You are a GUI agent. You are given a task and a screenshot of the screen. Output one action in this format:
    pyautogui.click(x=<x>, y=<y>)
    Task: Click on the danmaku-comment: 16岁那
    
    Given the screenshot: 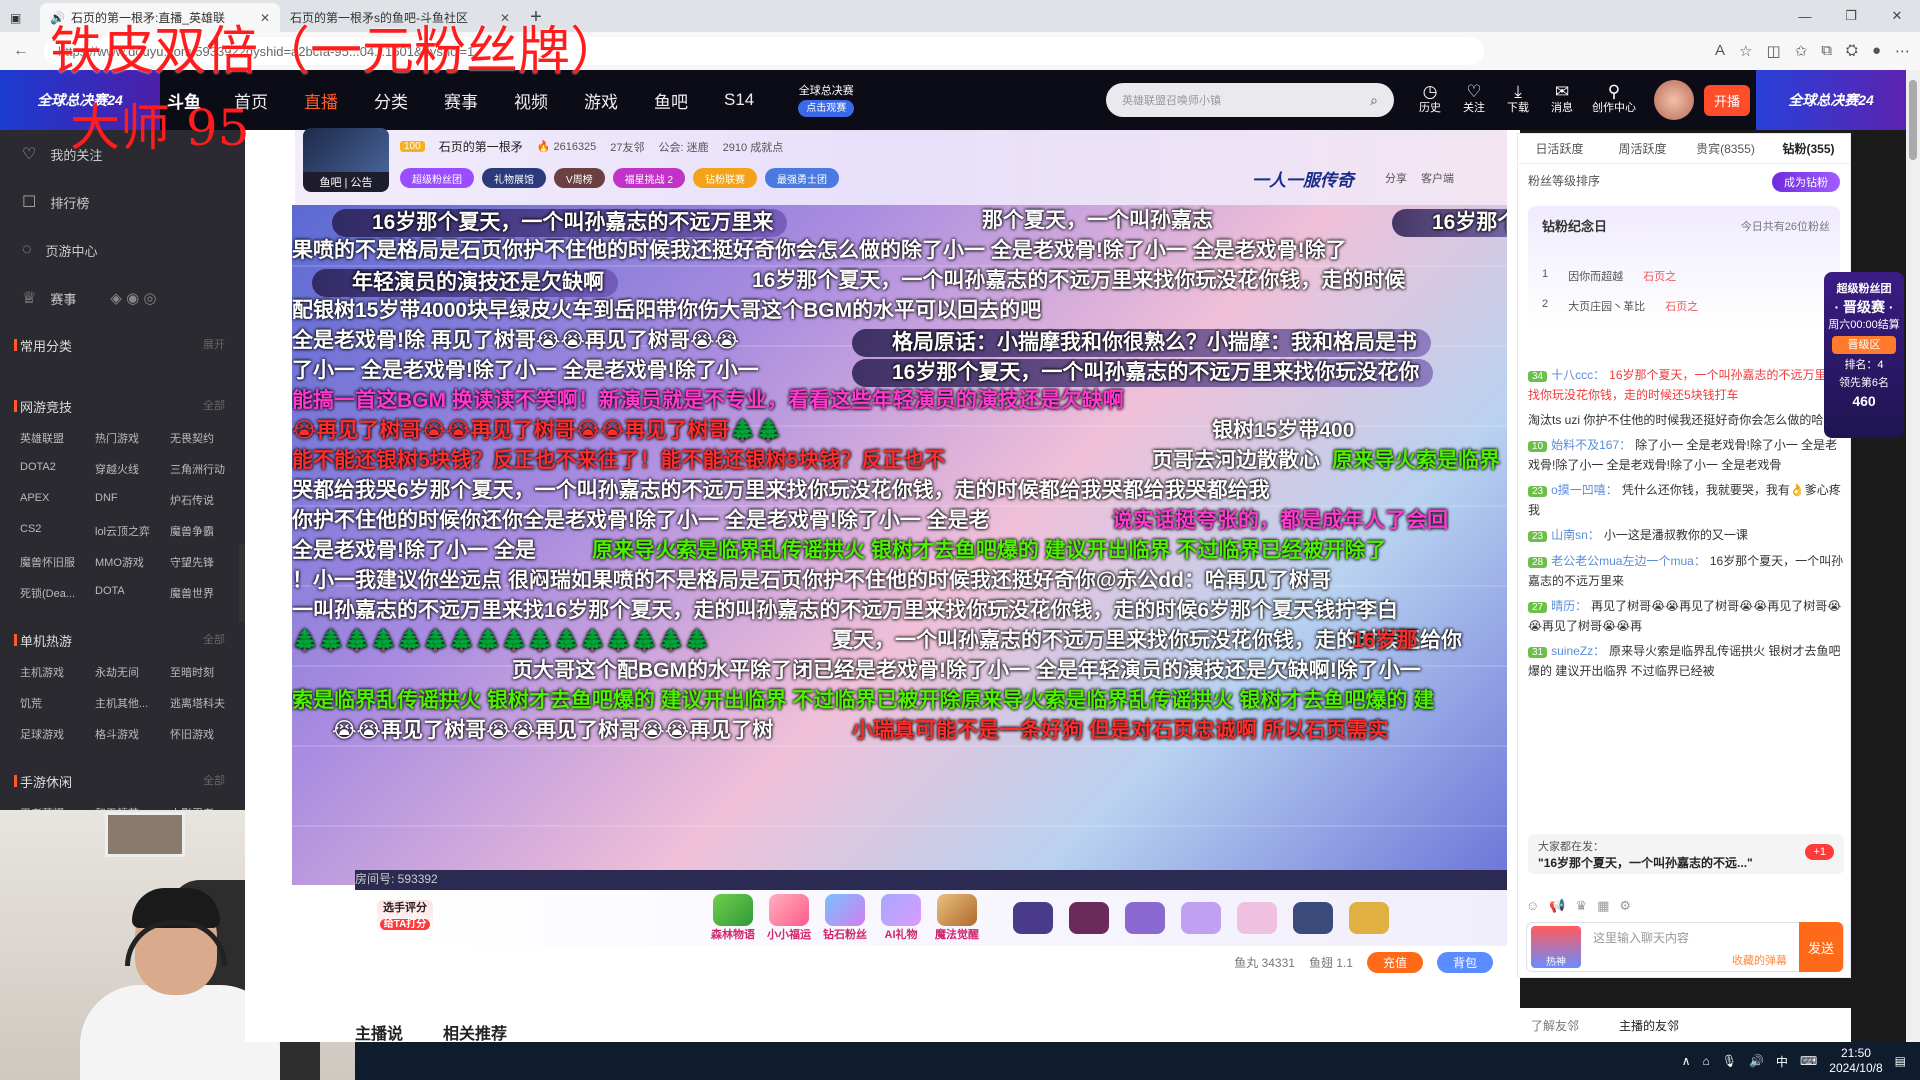 What is the action you would take?
    pyautogui.click(x=1384, y=641)
    